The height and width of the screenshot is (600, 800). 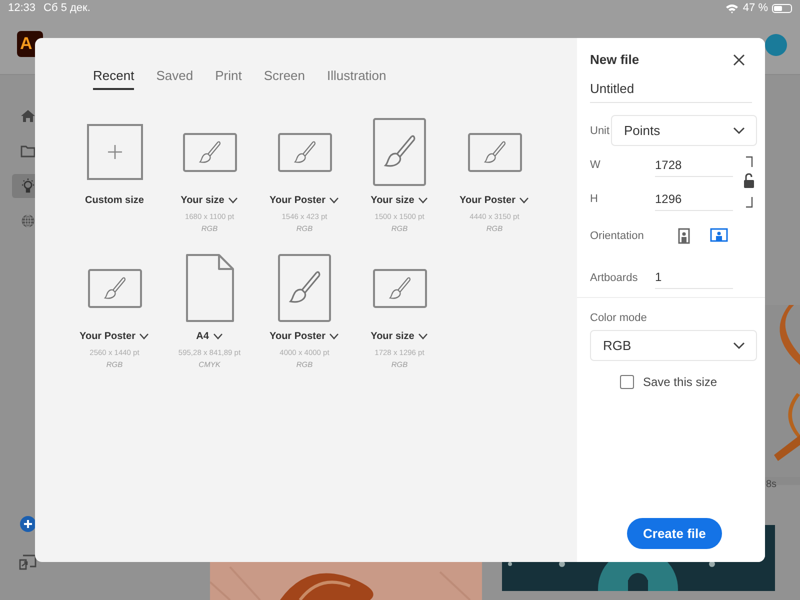 I want to click on field-label: Artboards, so click(x=614, y=278).